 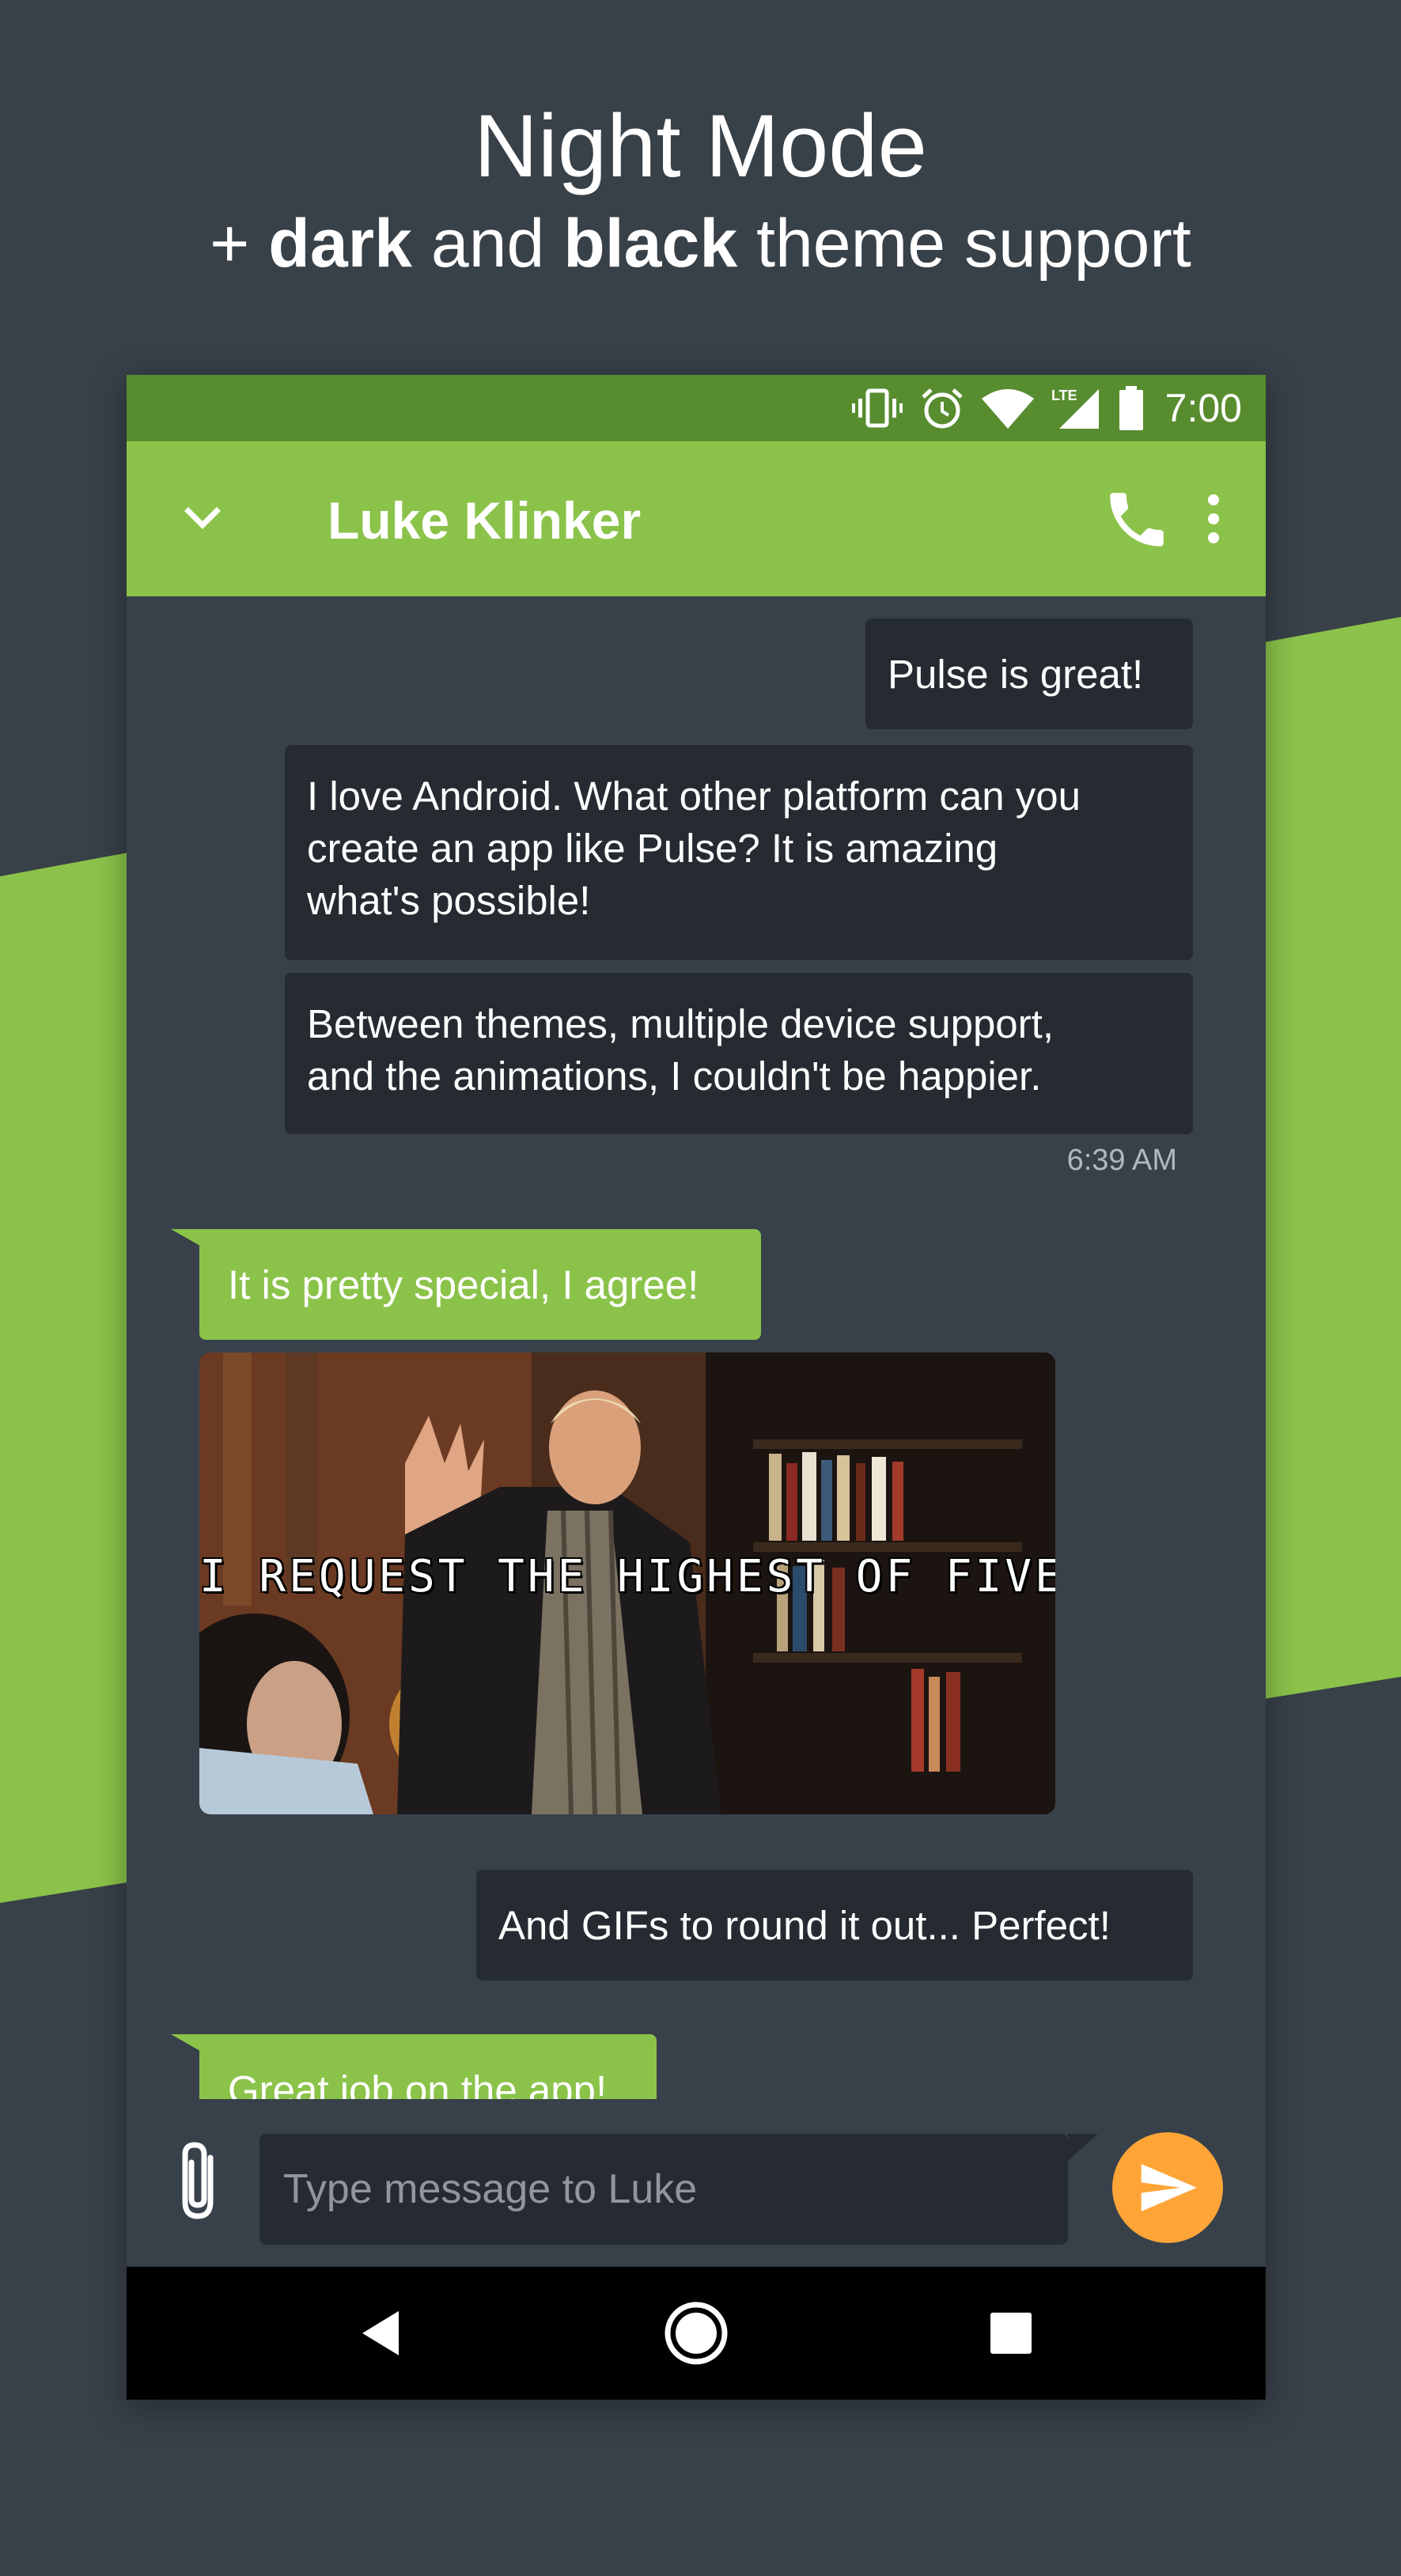 What do you see at coordinates (1083, 2147) in the screenshot?
I see `input-tail` at bounding box center [1083, 2147].